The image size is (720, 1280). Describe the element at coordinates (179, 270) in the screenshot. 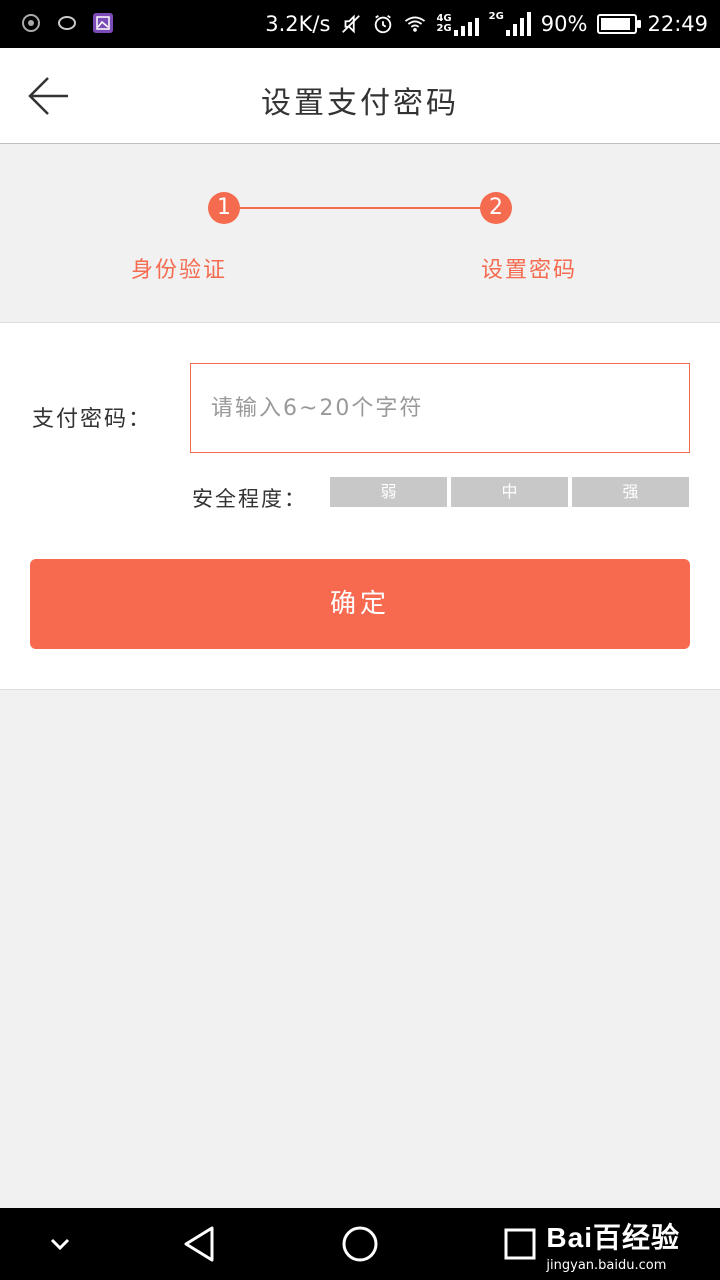

I see `step-1-label: 身份验证` at that location.